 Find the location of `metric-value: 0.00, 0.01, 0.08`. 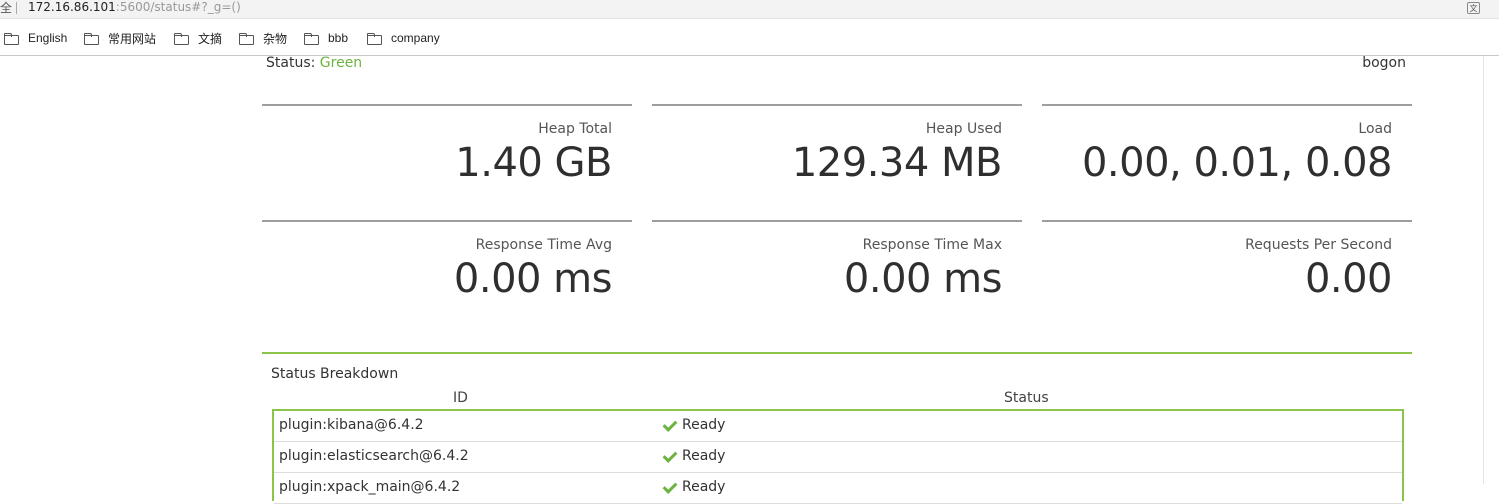

metric-value: 0.00, 0.01, 0.08 is located at coordinates (1237, 163).